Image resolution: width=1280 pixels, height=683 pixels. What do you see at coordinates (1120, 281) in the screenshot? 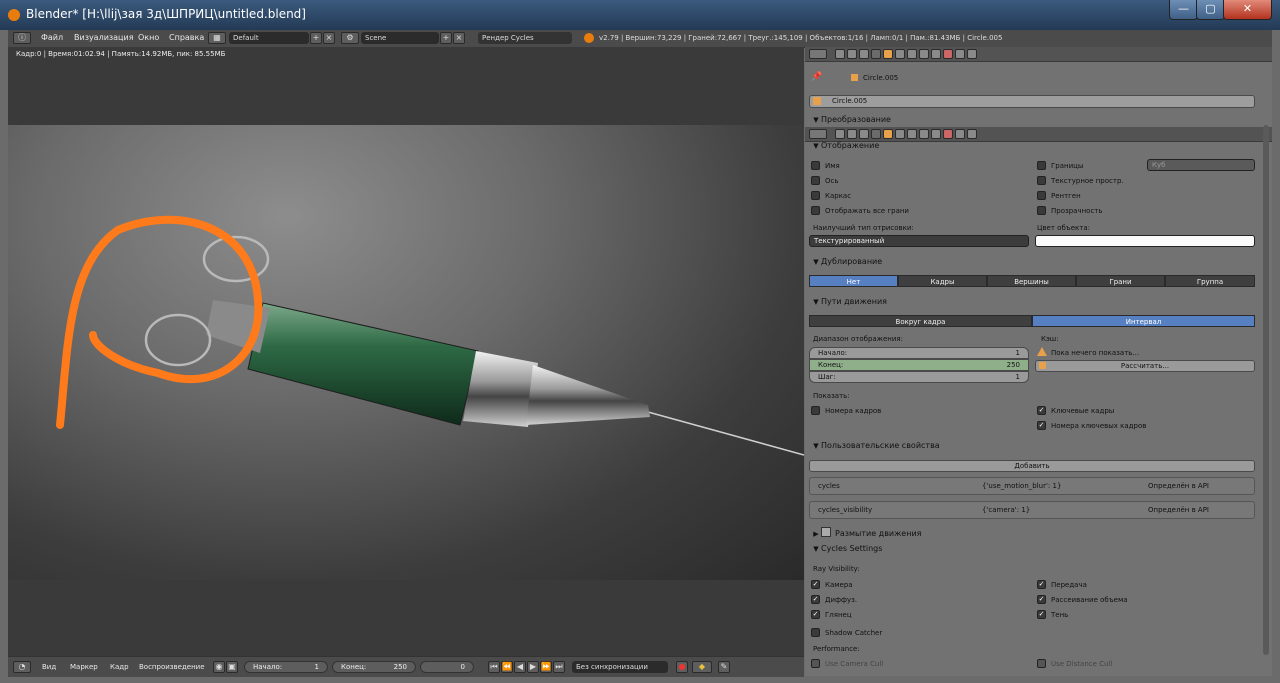
I see `dupli-faces-button: Грани` at bounding box center [1120, 281].